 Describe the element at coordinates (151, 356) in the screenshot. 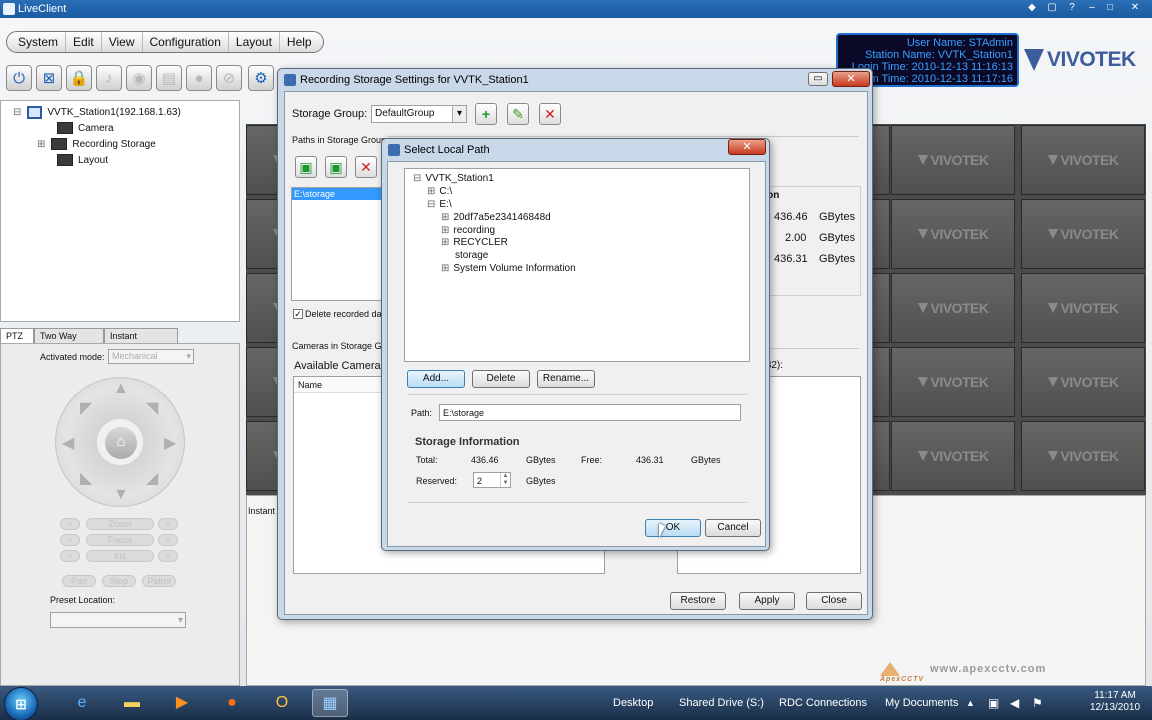

I see `activated-mode-select: Mechanical ▾` at that location.